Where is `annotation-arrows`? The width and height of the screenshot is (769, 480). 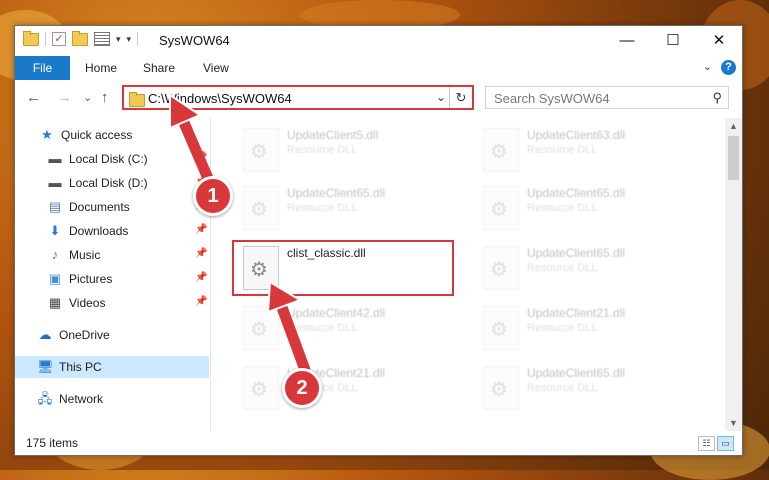
annotation-arrows is located at coordinates (240, 234).